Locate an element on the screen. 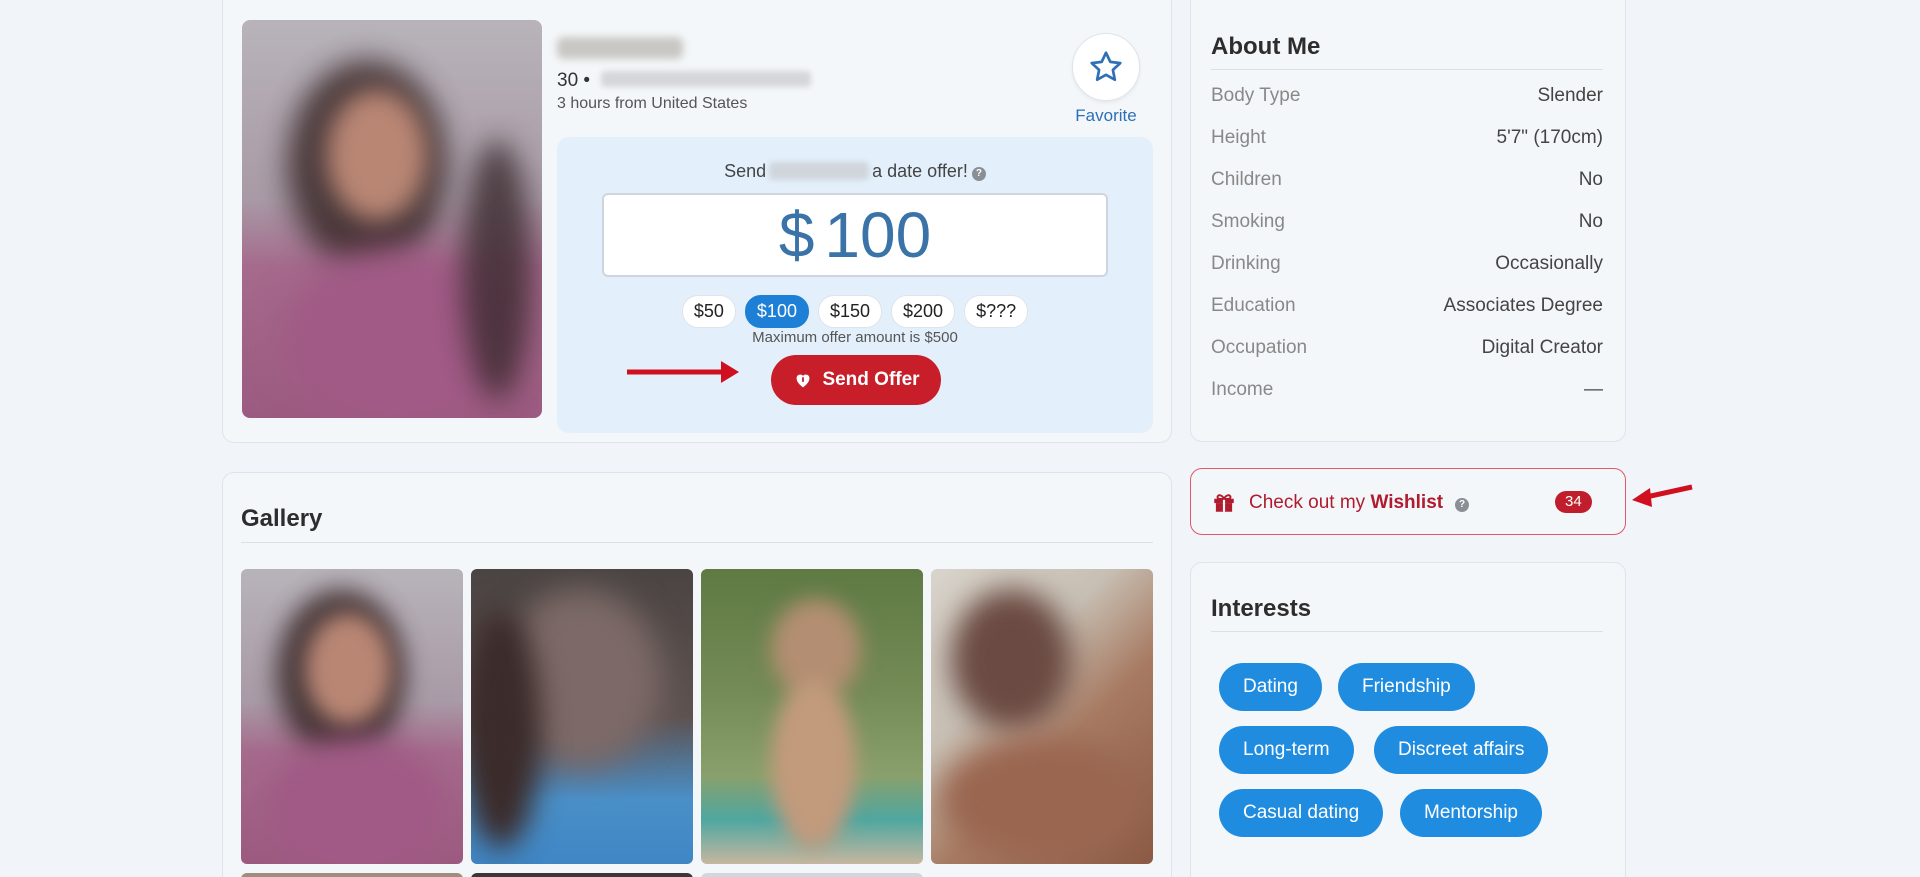 This screenshot has height=877, width=1920. about-row-height: Height 5'7" (170cm) is located at coordinates (1407, 137).